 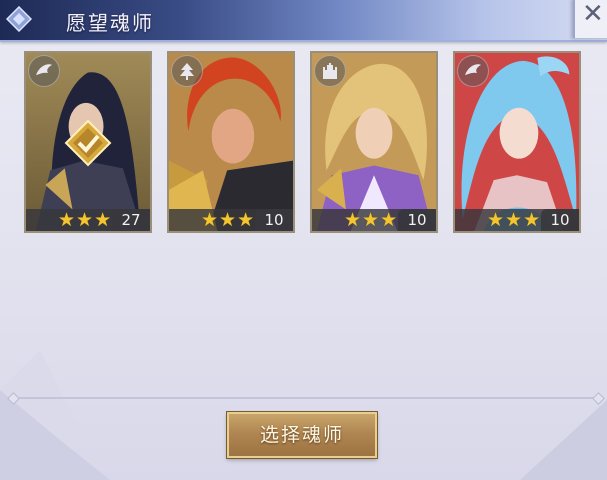 I want to click on castle-icon, so click(x=330, y=71).